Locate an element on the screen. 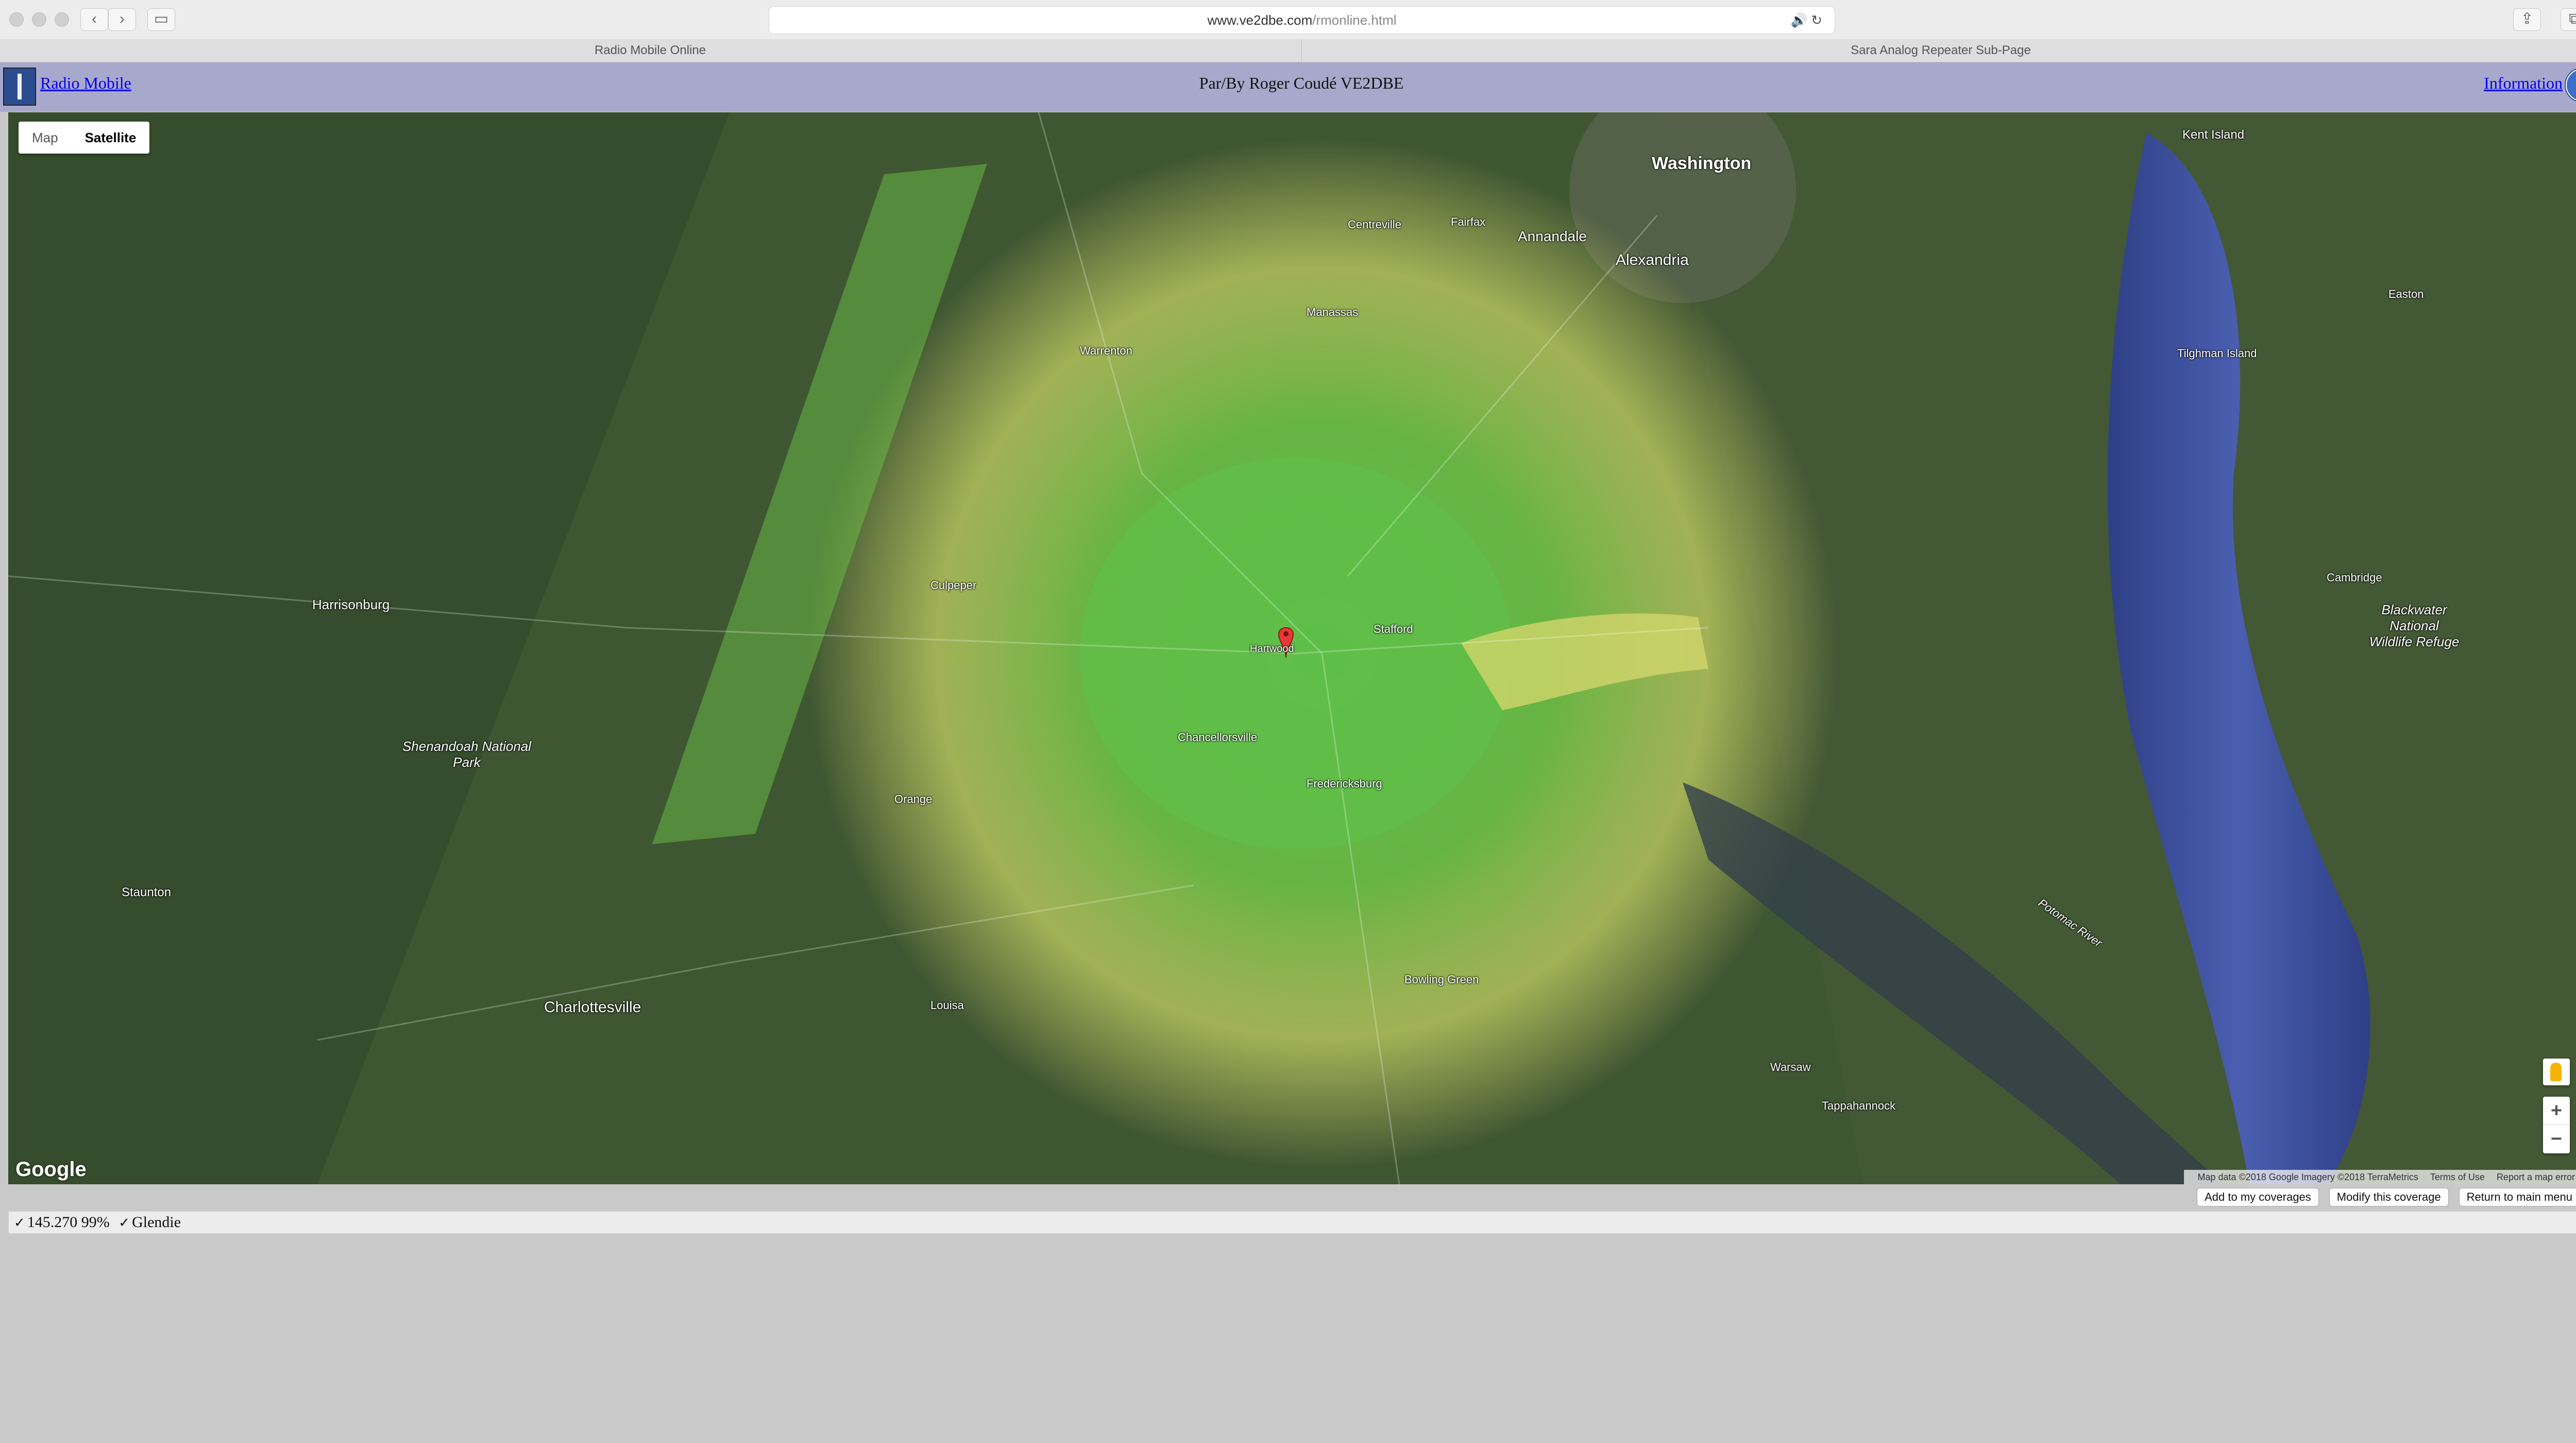 Image resolution: width=2576 pixels, height=1443 pixels. author-credit: Par/By Roger Coudé VE2DBE is located at coordinates (1301, 83).